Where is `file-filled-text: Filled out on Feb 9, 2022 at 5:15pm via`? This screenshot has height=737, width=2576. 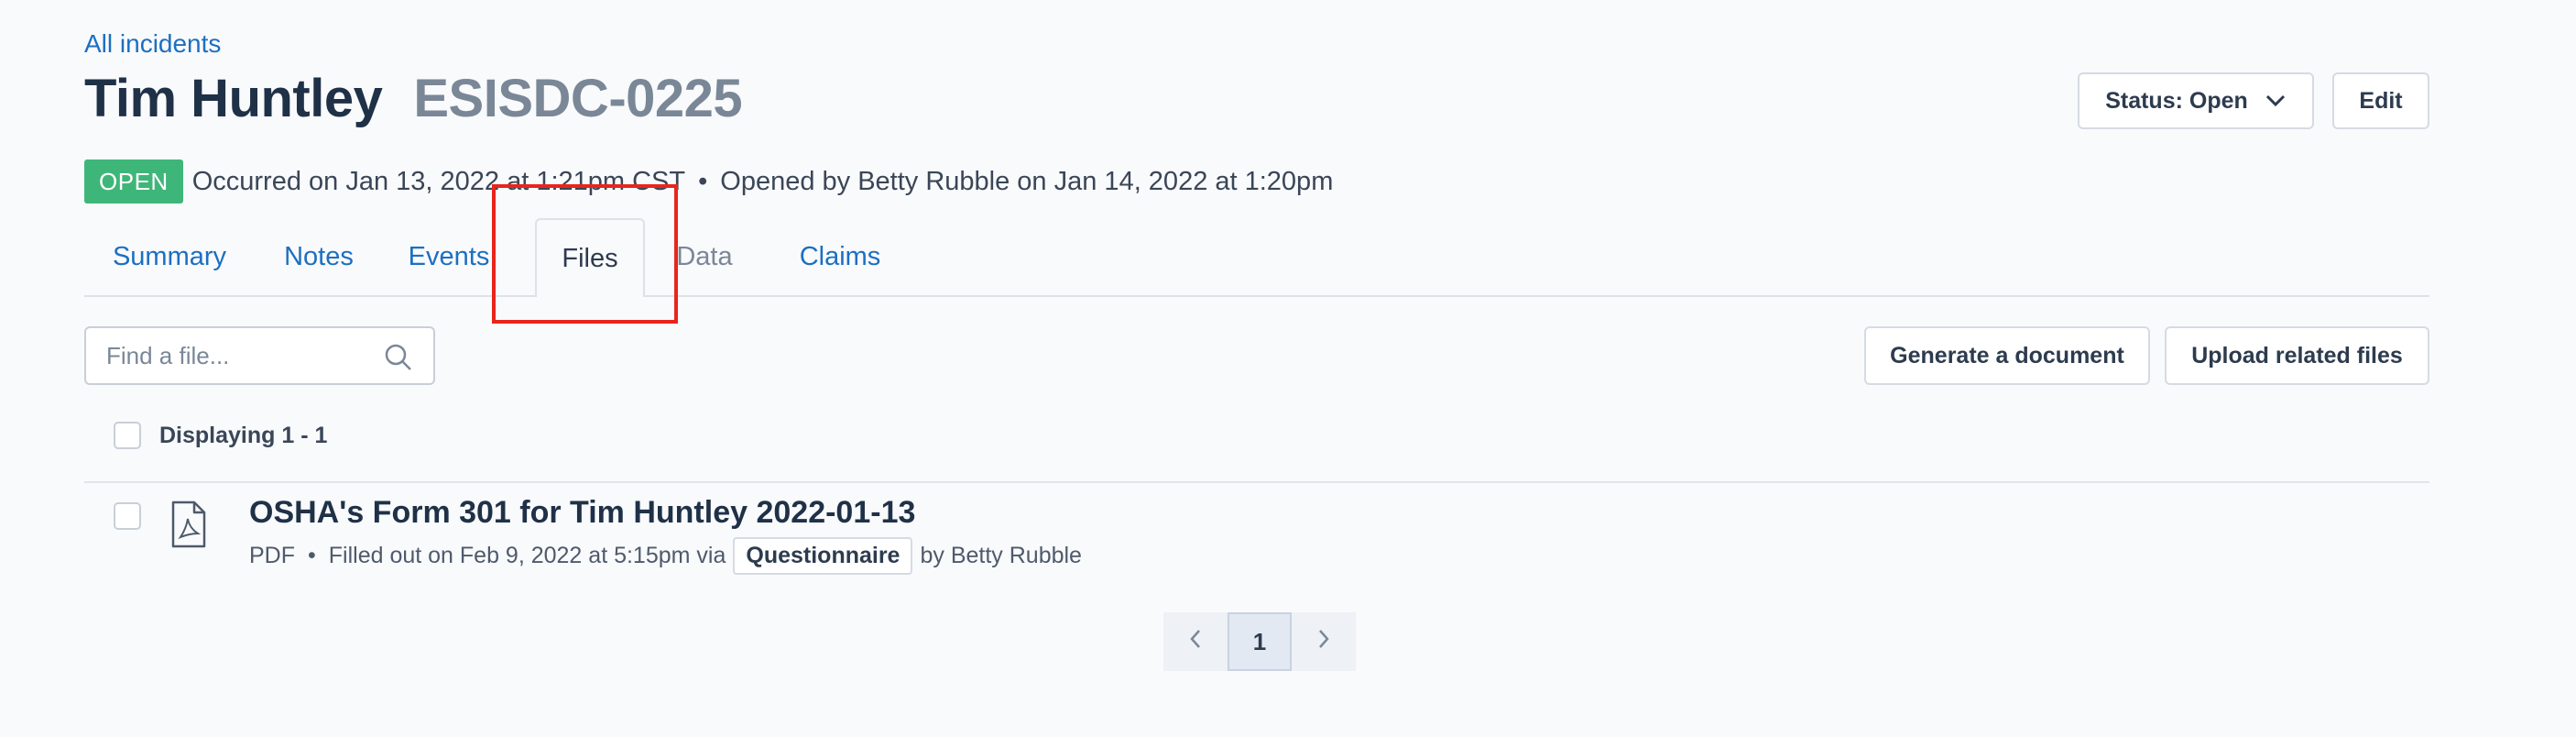
file-filled-text: Filled out on Feb 9, 2022 at 5:15pm via is located at coordinates (527, 555).